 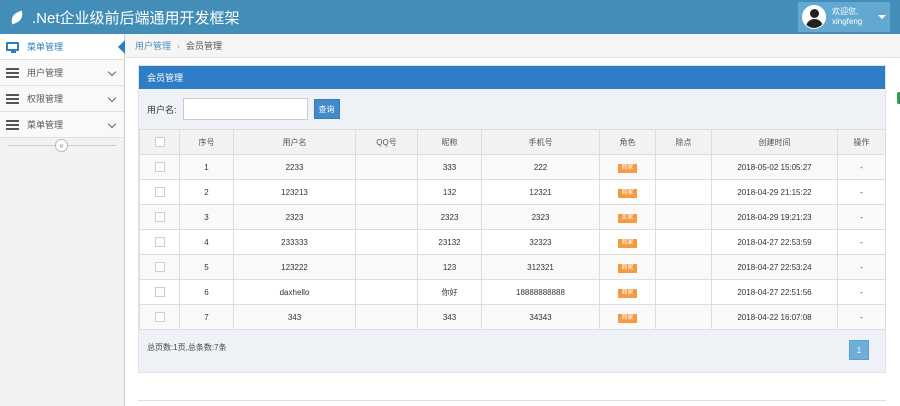 I want to click on sidebar-item-user-management: 用户管理, so click(x=62, y=73).